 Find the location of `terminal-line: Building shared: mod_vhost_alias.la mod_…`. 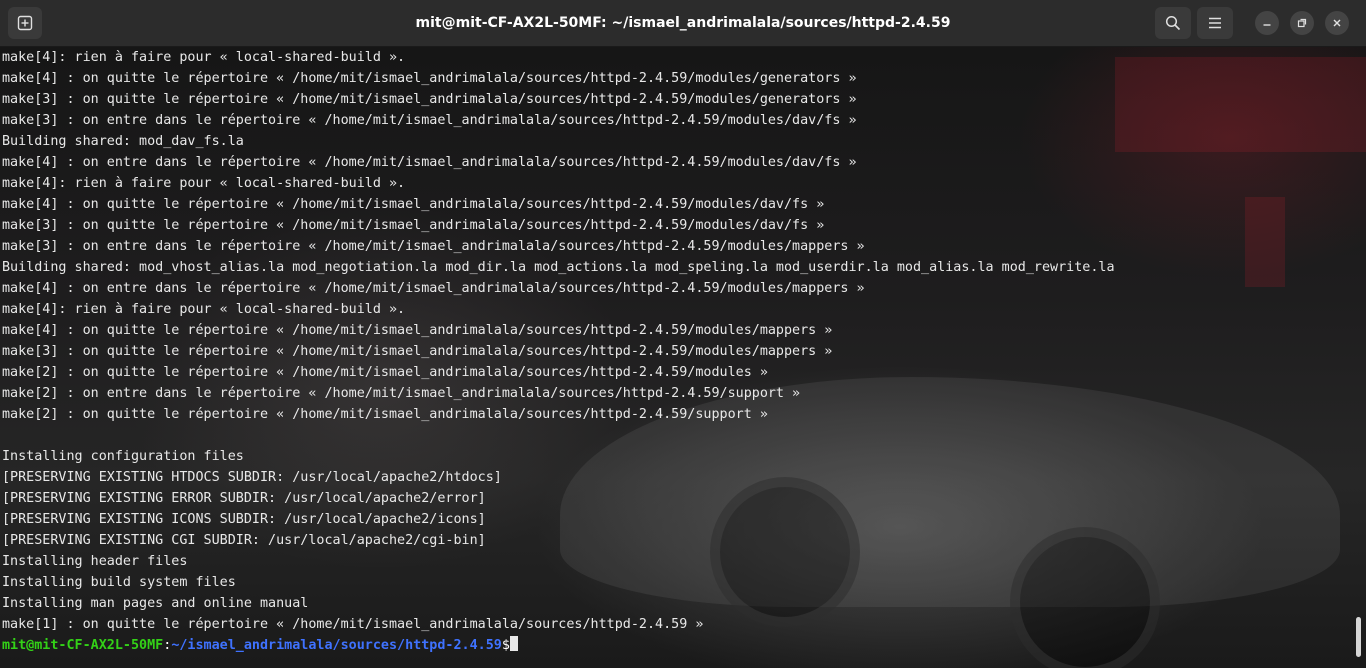

terminal-line: Building shared: mod_vhost_alias.la mod_… is located at coordinates (558, 267).